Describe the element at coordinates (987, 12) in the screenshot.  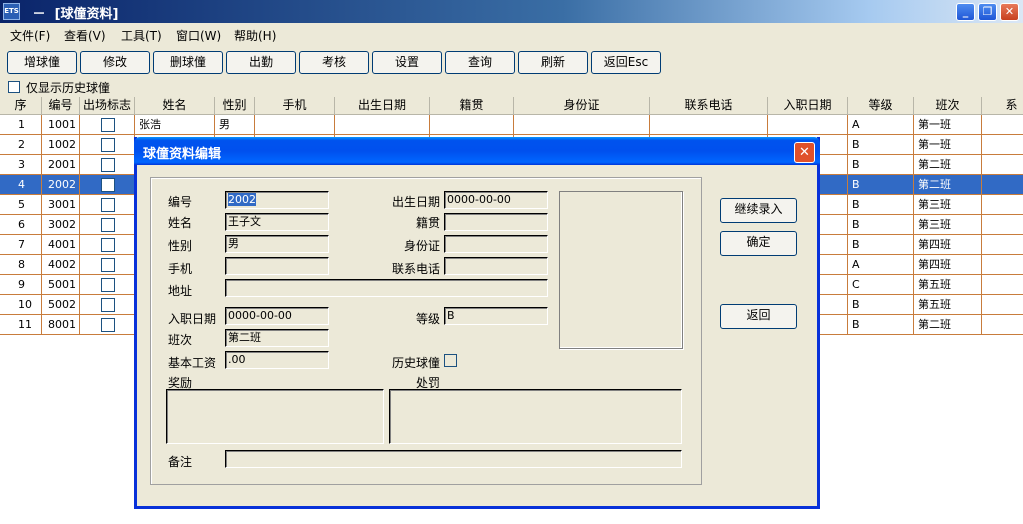
I see `restore-button: ❐` at that location.